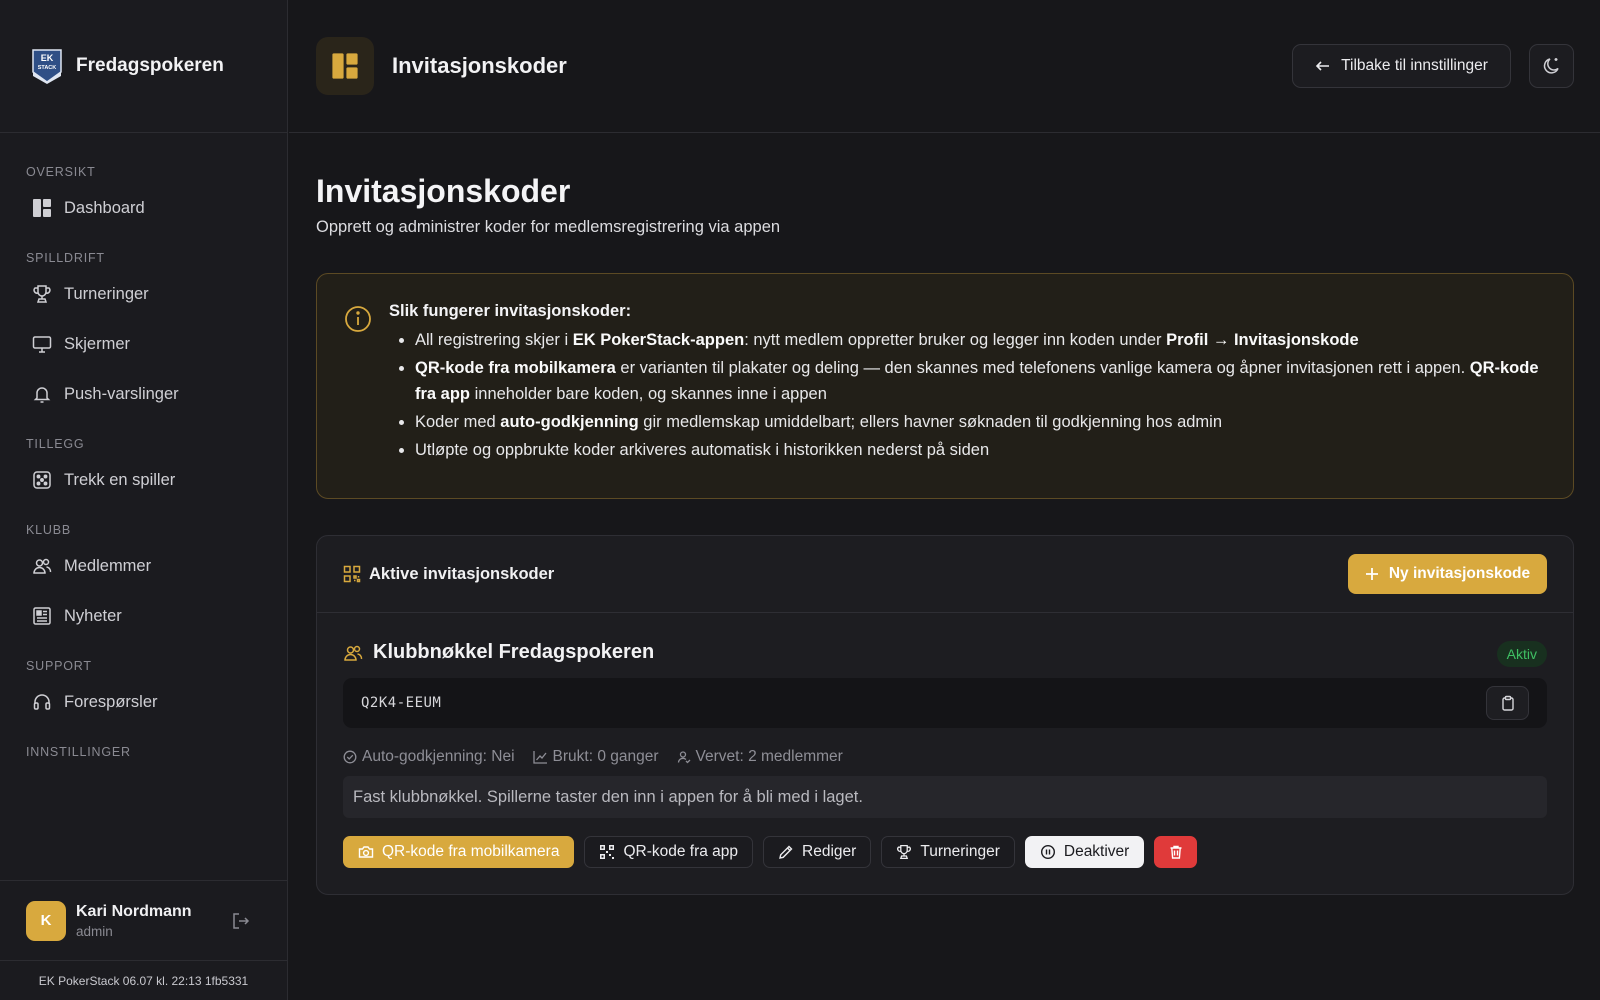  What do you see at coordinates (143, 980) in the screenshot?
I see `version-text: EK PokerStack 06.07 kl. 22:13 1fb5331` at bounding box center [143, 980].